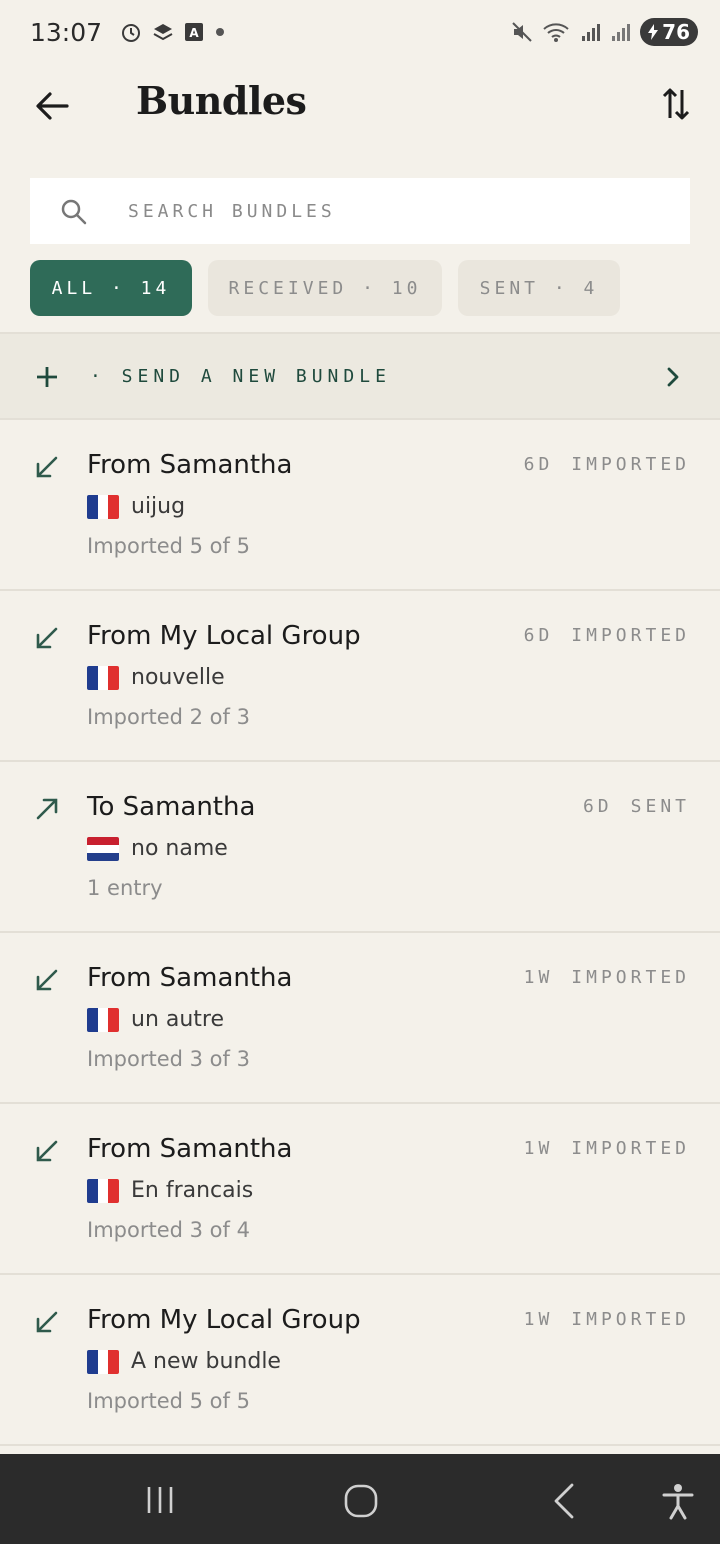 This screenshot has height=1544, width=720. Describe the element at coordinates (360, 32) in the screenshot. I see `status-bar: 13:07 A 76` at that location.